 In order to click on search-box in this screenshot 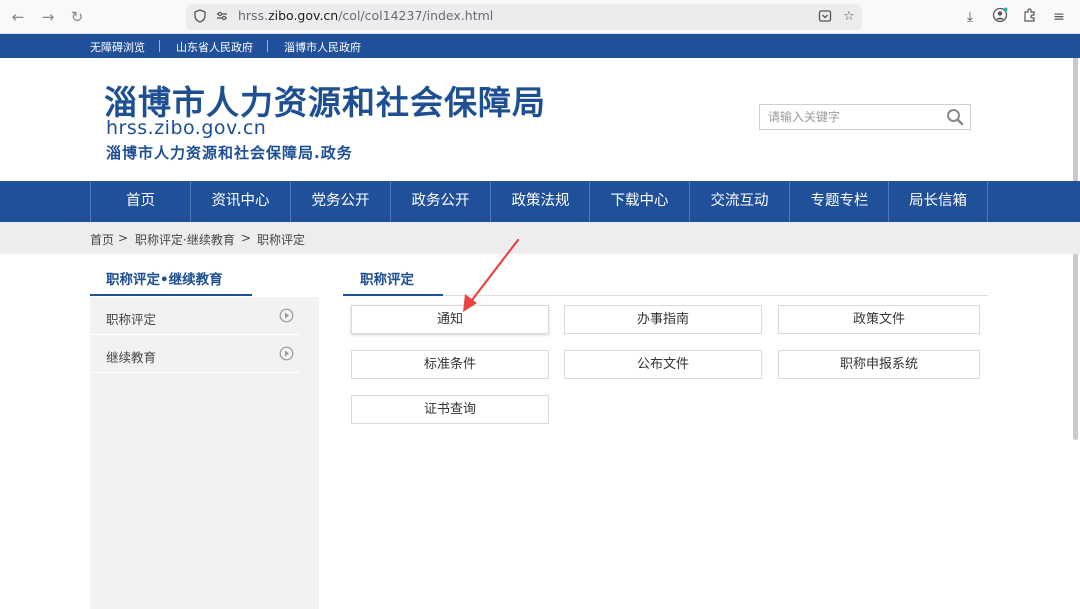, I will do `click(865, 117)`.